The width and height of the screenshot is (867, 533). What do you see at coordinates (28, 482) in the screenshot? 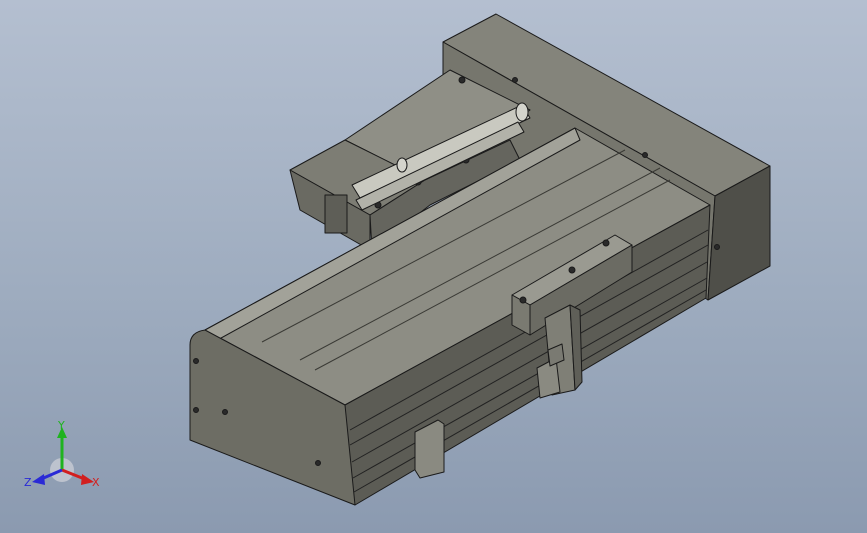
I see `z-axis-label: Z` at bounding box center [28, 482].